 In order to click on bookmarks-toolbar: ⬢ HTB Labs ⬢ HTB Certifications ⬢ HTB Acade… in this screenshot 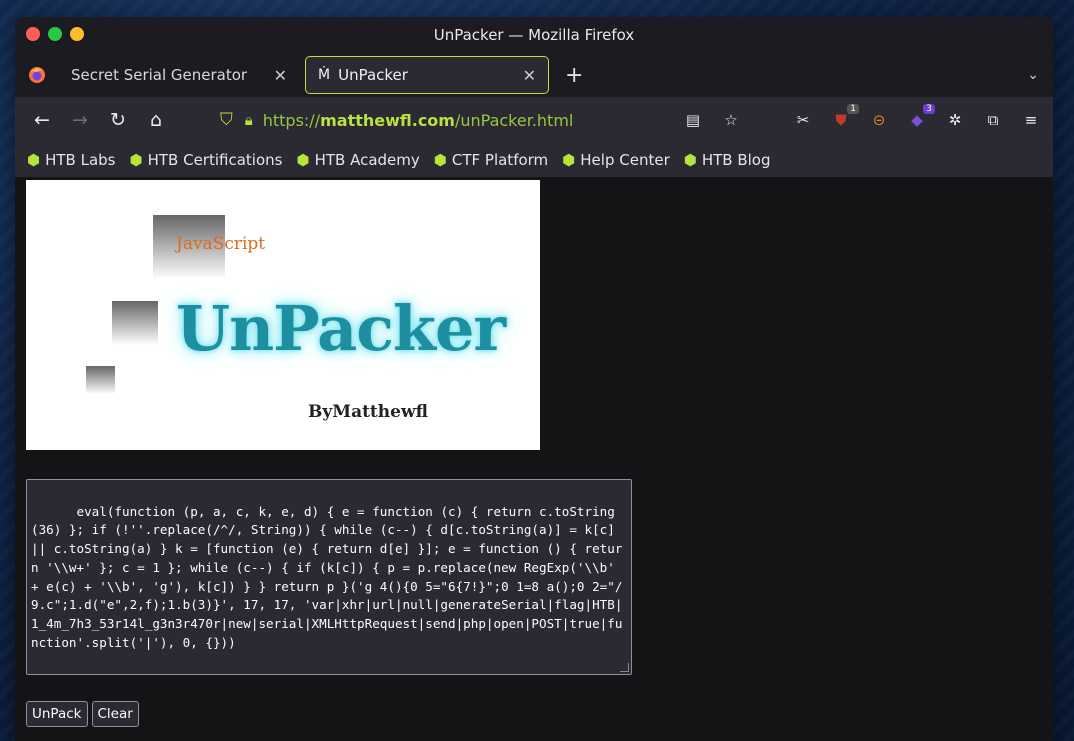, I will do `click(534, 160)`.